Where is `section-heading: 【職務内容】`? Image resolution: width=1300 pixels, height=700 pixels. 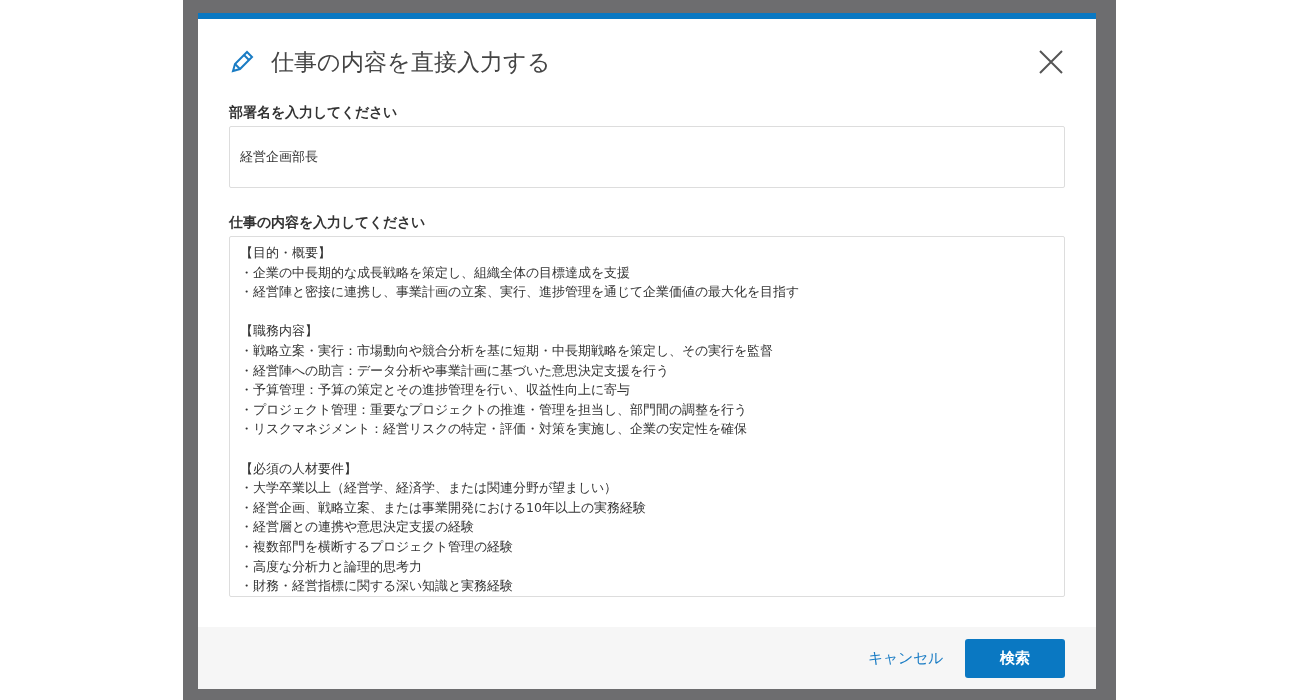
section-heading: 【職務内容】 is located at coordinates (279, 331).